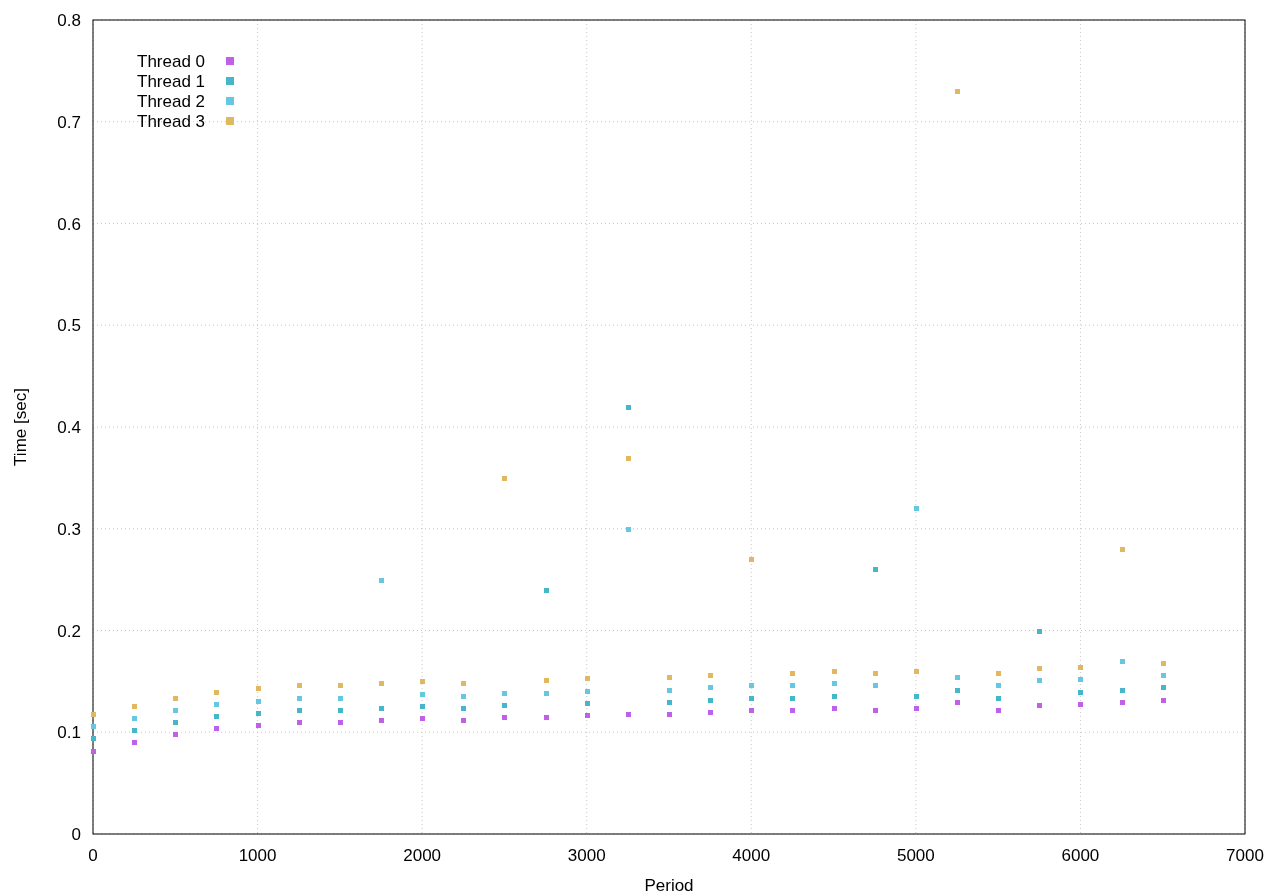 The image size is (1280, 896). I want to click on legend-label: Thread 3, so click(171, 121).